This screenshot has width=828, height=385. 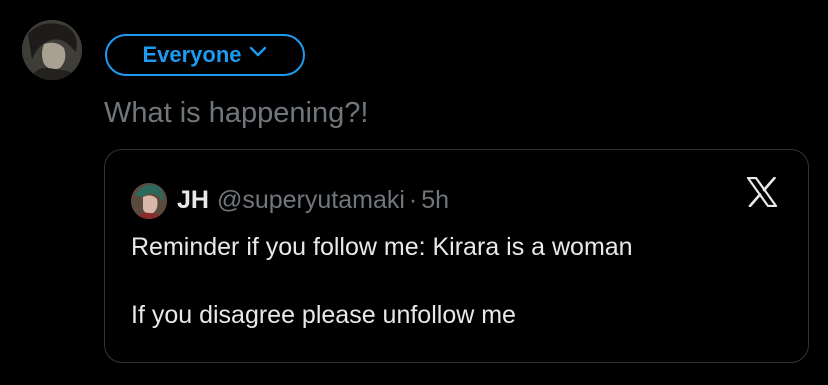 I want to click on quoted-post-time: 5h, so click(x=435, y=200).